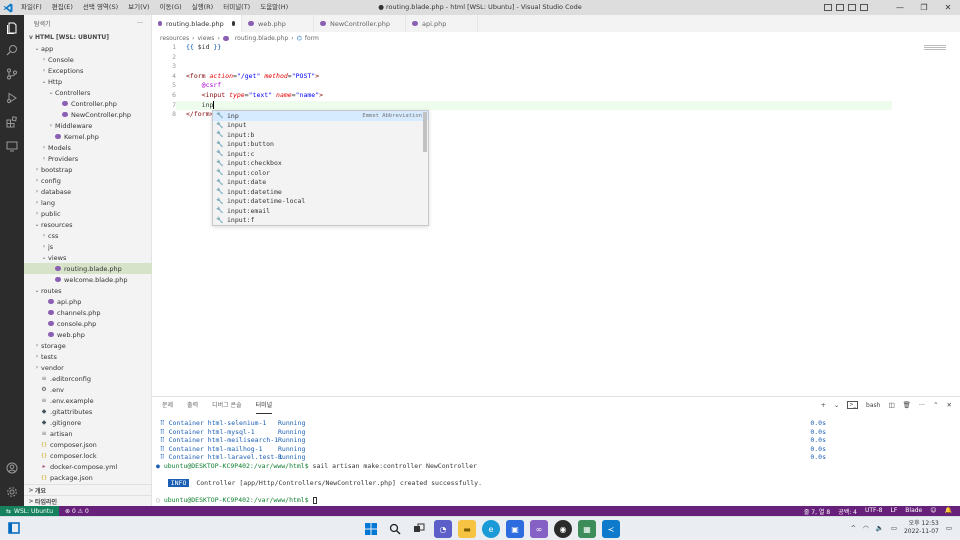  What do you see at coordinates (88, 81) in the screenshot?
I see `file-tree-item: ⌄ Http` at bounding box center [88, 81].